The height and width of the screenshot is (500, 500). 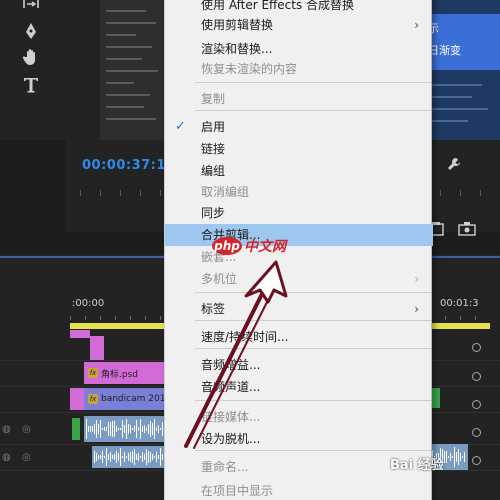 What do you see at coordinates (299, 25) in the screenshot?
I see `menu-item: 使用剪辑替换 ›` at bounding box center [299, 25].